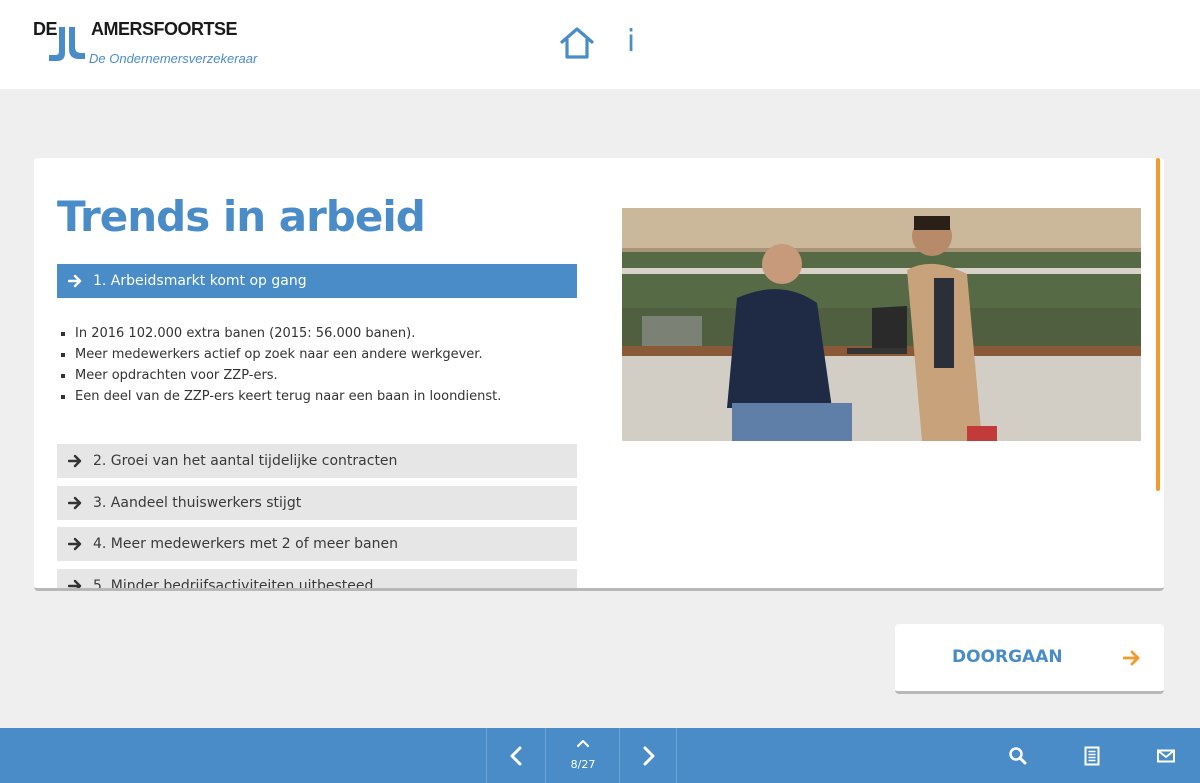  What do you see at coordinates (317, 503) in the screenshot?
I see `accordion-item-3: 3. Aandeel thuiswerkers stijgt` at bounding box center [317, 503].